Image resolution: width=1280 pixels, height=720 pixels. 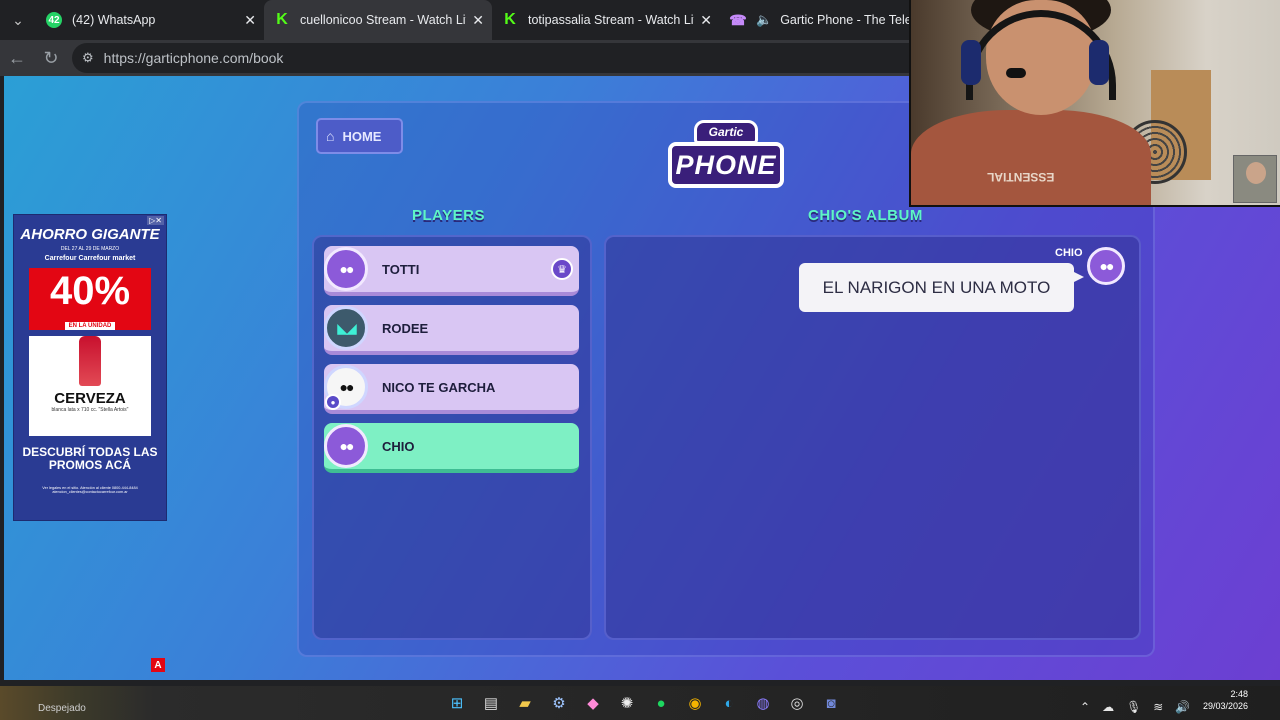 What do you see at coordinates (726, 165) in the screenshot?
I see `logo-bottom: PHONE` at bounding box center [726, 165].